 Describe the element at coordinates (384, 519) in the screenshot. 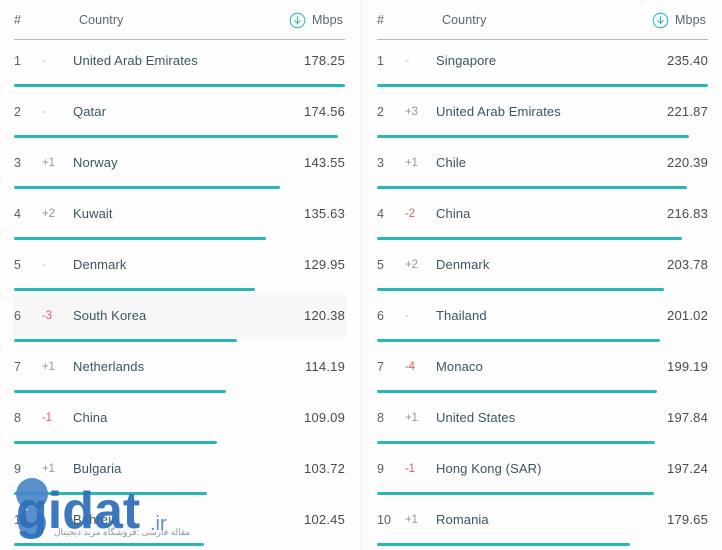

I see `cell-rank: 10` at that location.